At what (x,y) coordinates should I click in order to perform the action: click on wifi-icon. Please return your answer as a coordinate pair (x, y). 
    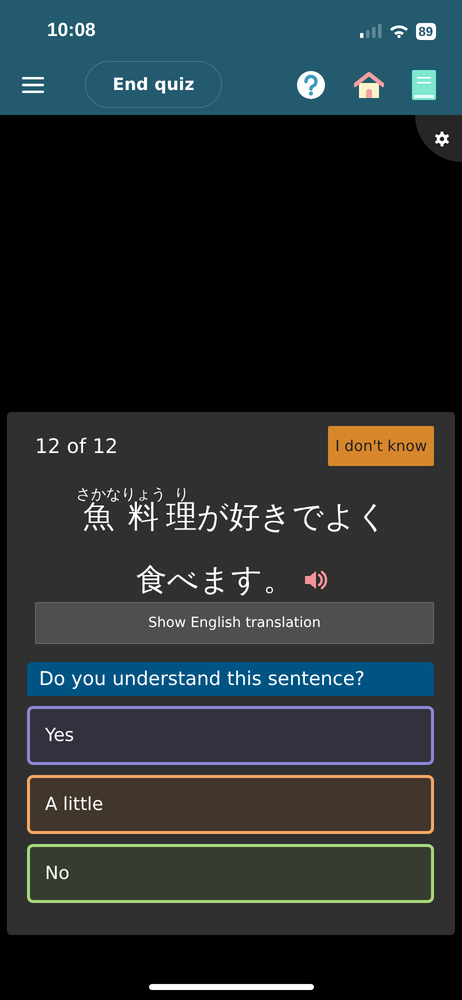
    Looking at the image, I should click on (398, 31).